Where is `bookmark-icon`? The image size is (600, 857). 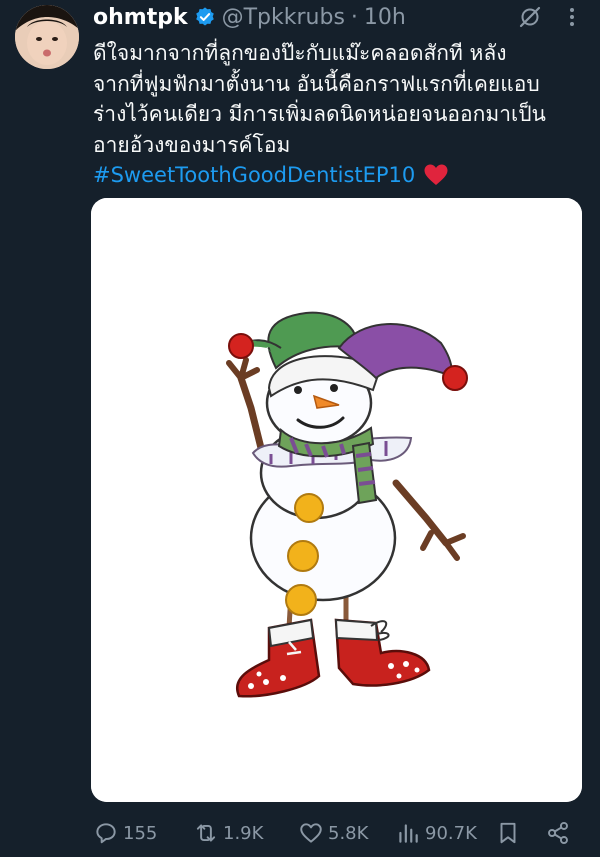 bookmark-icon is located at coordinates (508, 833).